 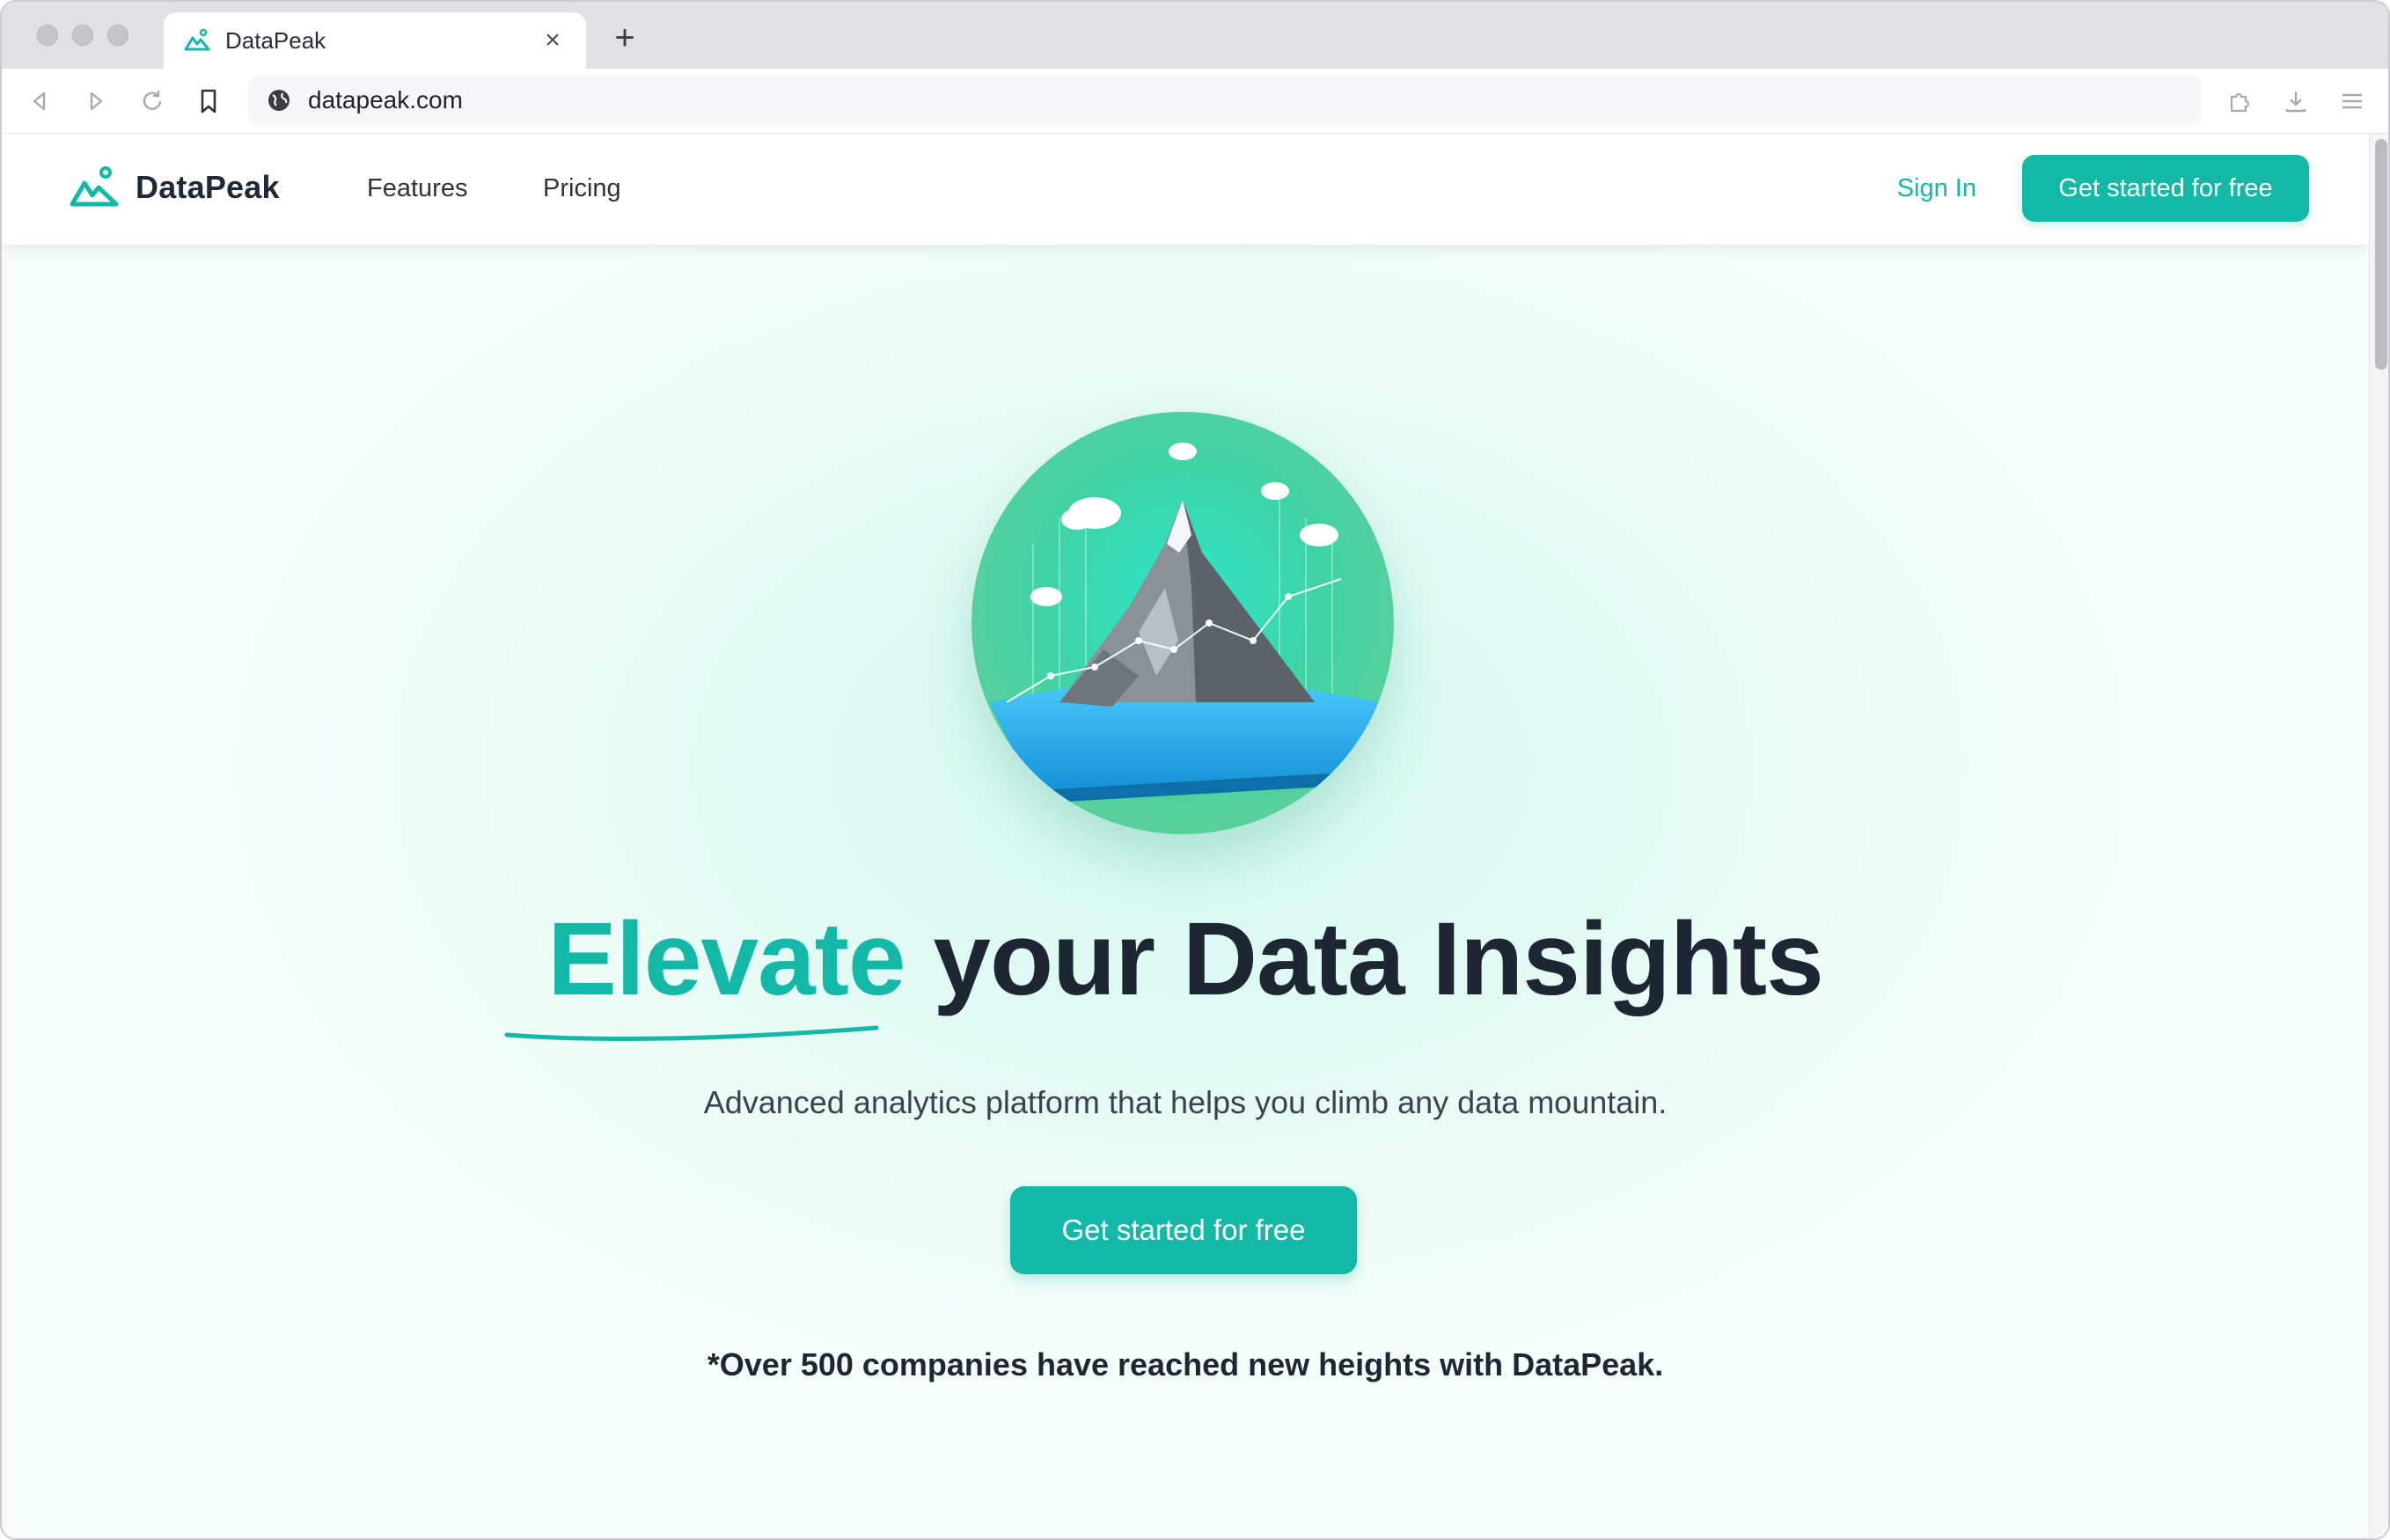 I want to click on back-arrow-icon, so click(x=39, y=101).